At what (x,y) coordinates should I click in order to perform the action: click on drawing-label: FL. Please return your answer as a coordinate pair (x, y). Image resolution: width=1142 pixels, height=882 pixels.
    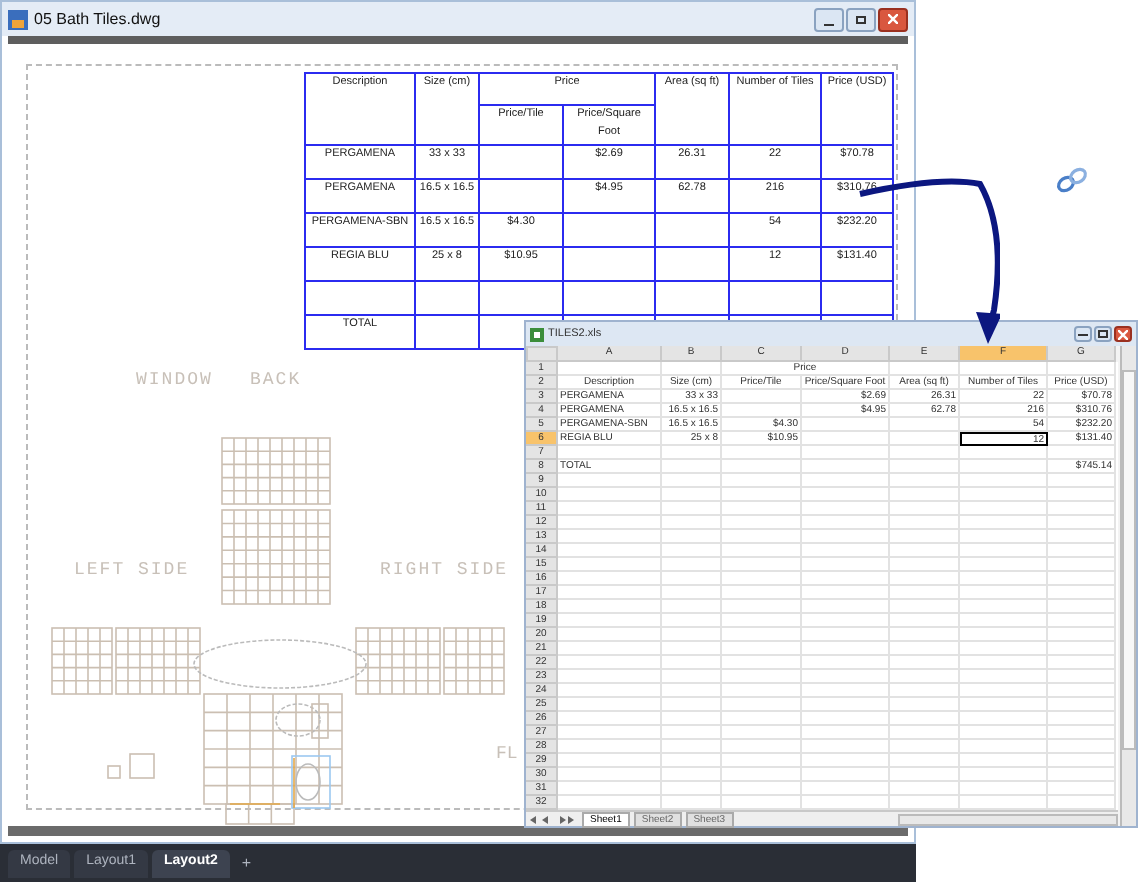
    Looking at the image, I should click on (507, 755).